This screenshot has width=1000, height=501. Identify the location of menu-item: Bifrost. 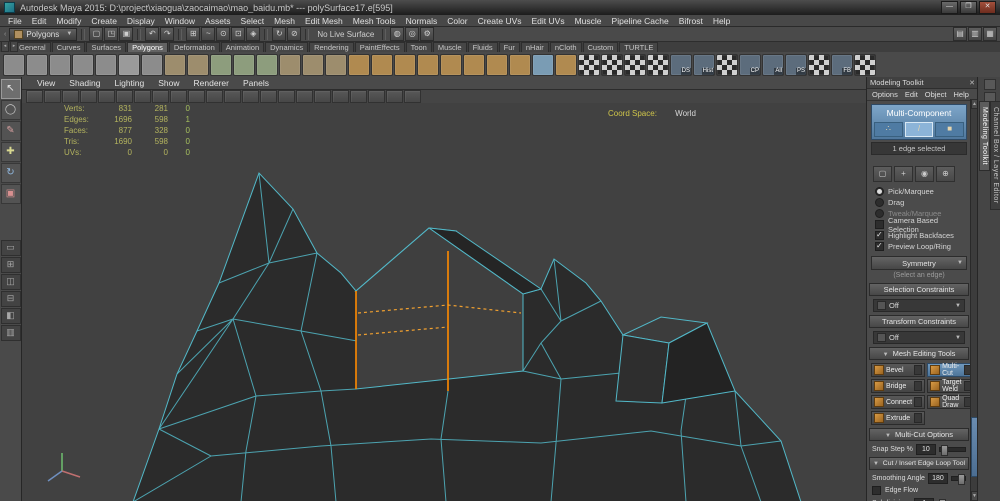
(691, 21).